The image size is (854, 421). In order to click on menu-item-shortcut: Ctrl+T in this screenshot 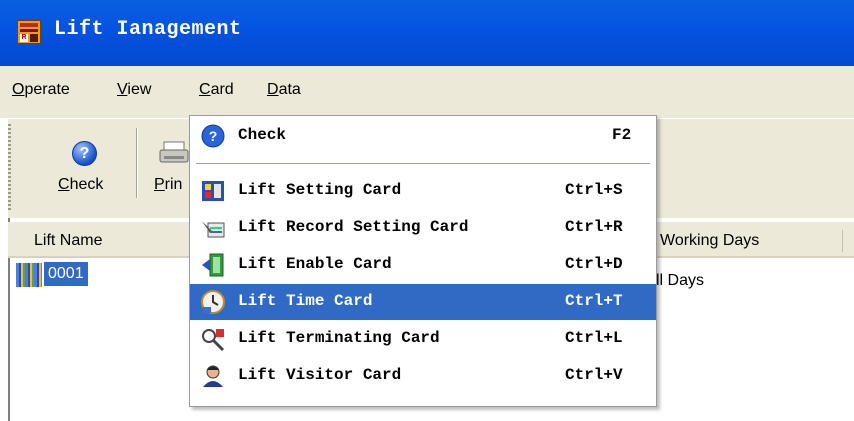, I will do `click(594, 301)`.